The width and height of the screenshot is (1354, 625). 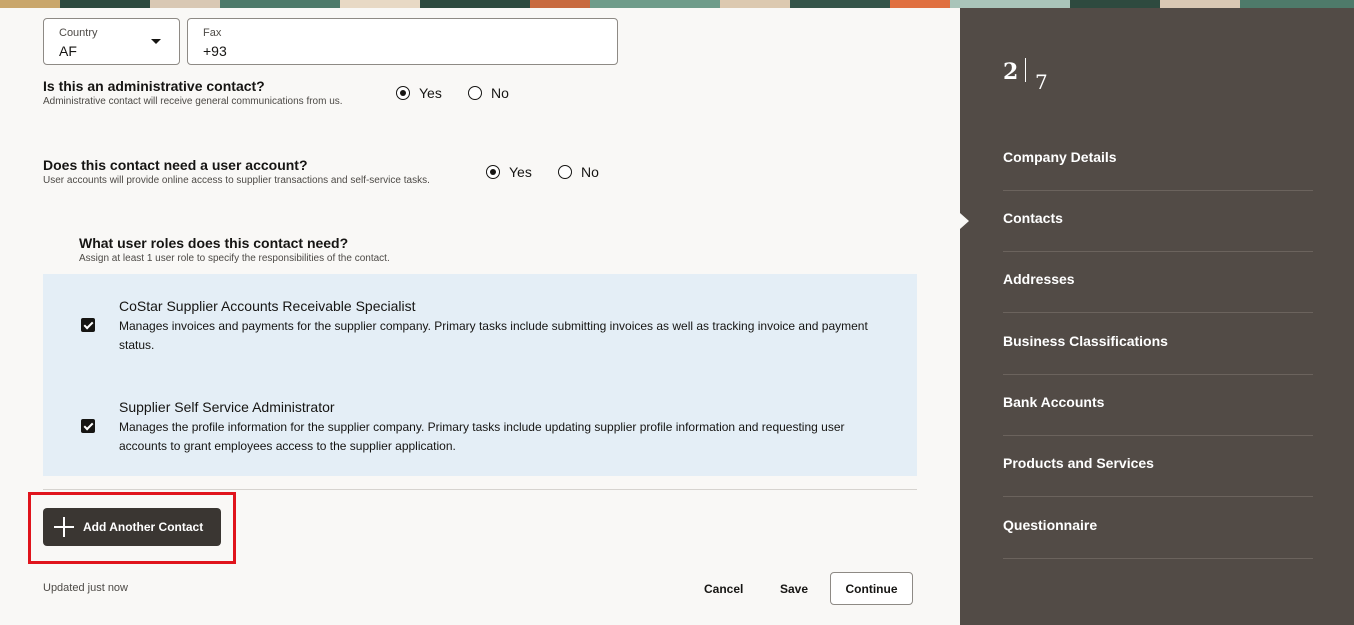 What do you see at coordinates (78, 33) in the screenshot?
I see `country-label: Country` at bounding box center [78, 33].